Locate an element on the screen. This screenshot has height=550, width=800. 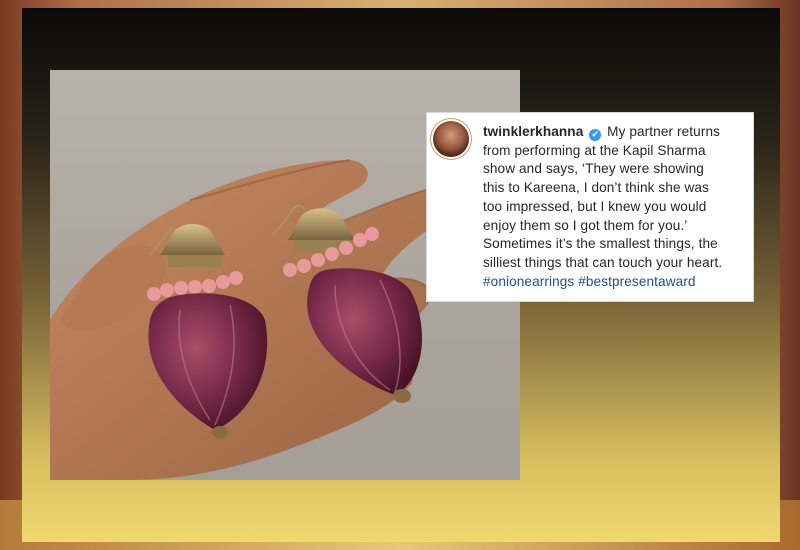
caption-line-4: this to Kareena, I don’t think she was is located at coordinates (596, 188).